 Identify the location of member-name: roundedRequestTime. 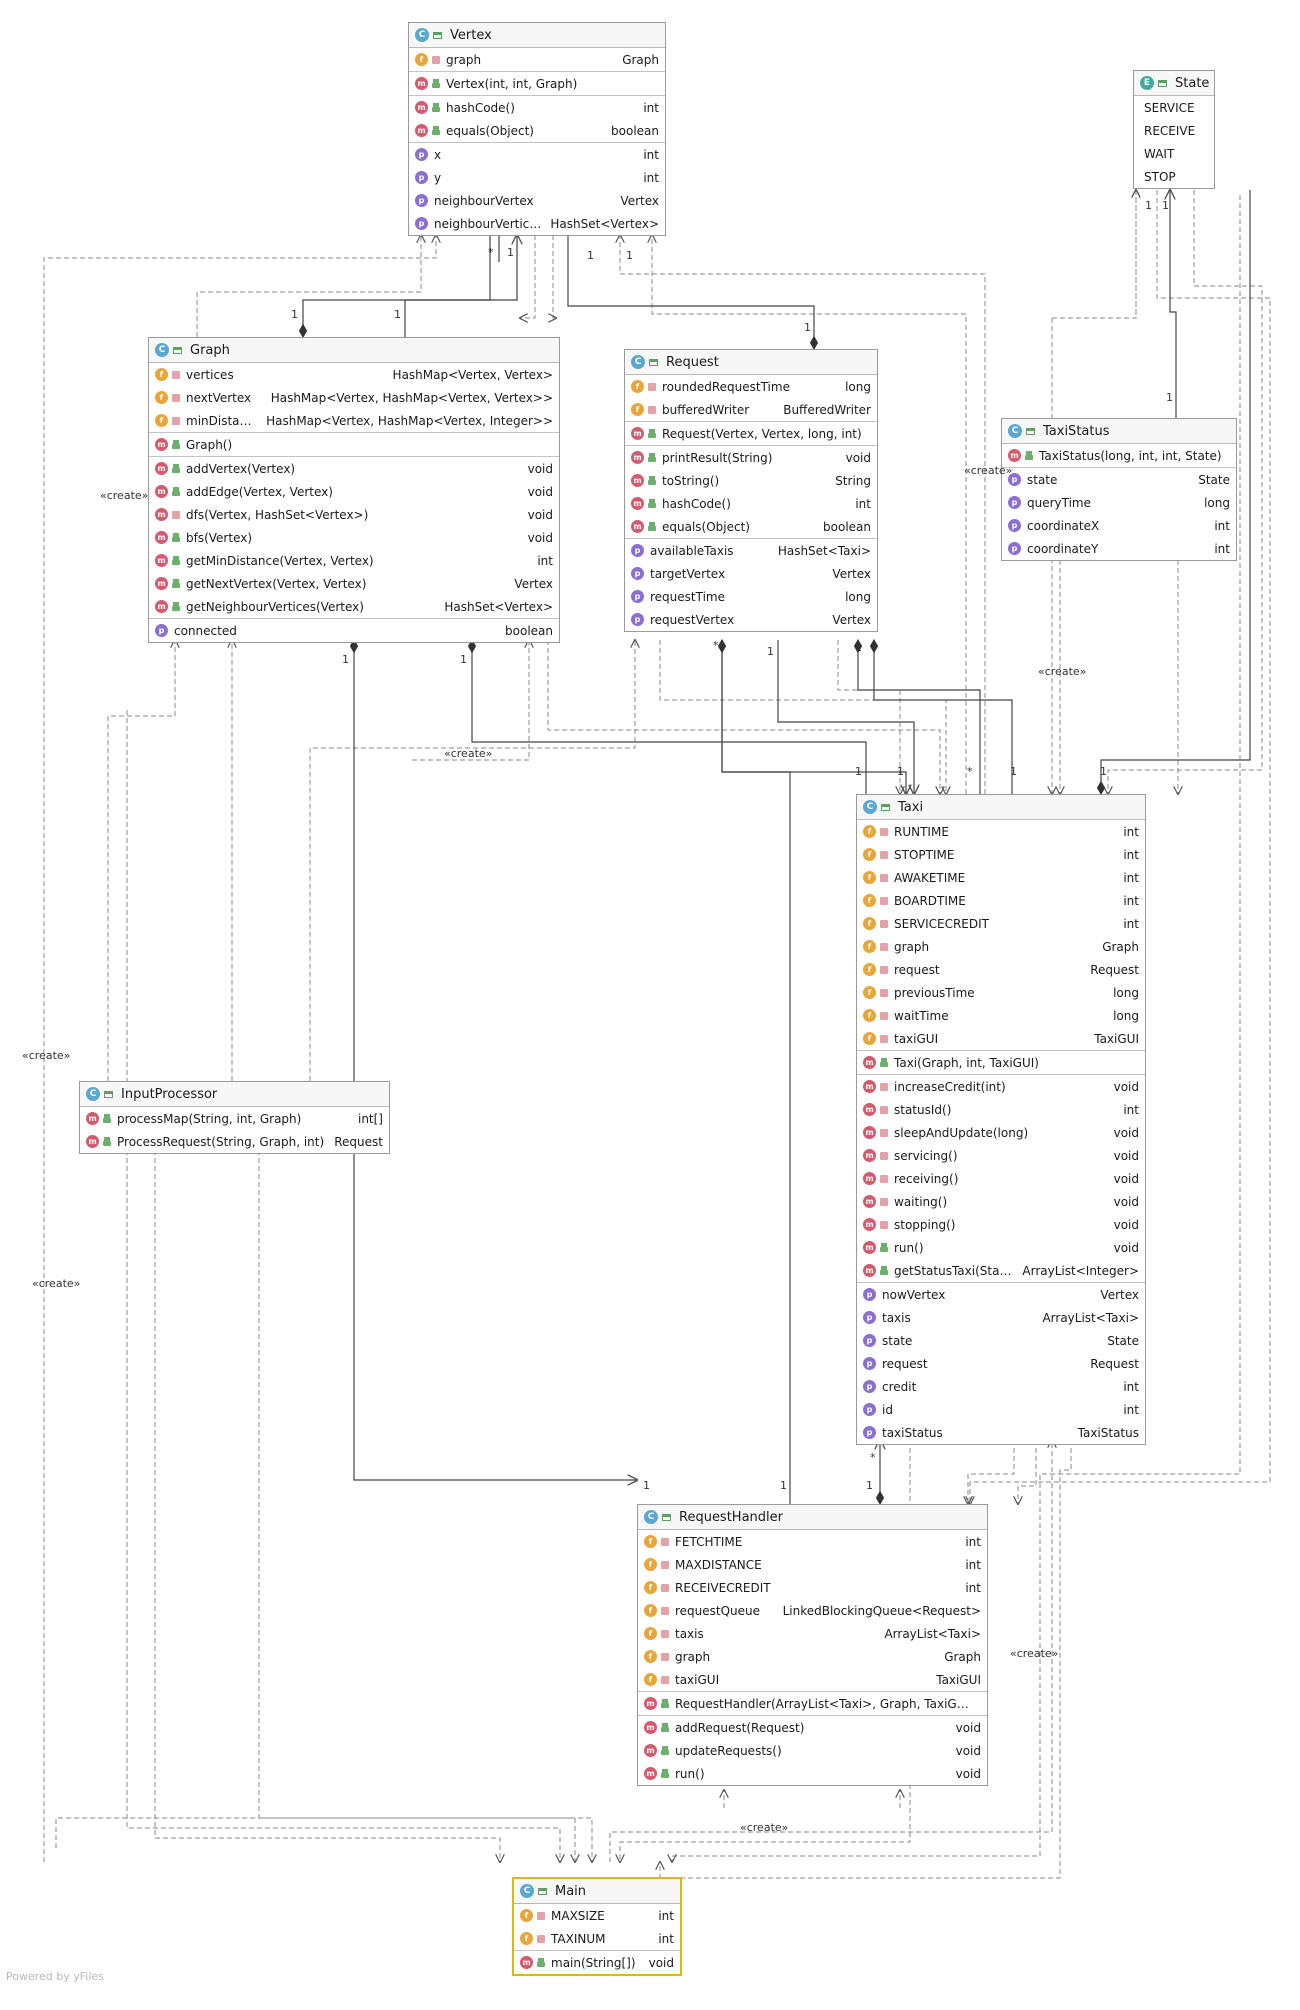
(726, 386).